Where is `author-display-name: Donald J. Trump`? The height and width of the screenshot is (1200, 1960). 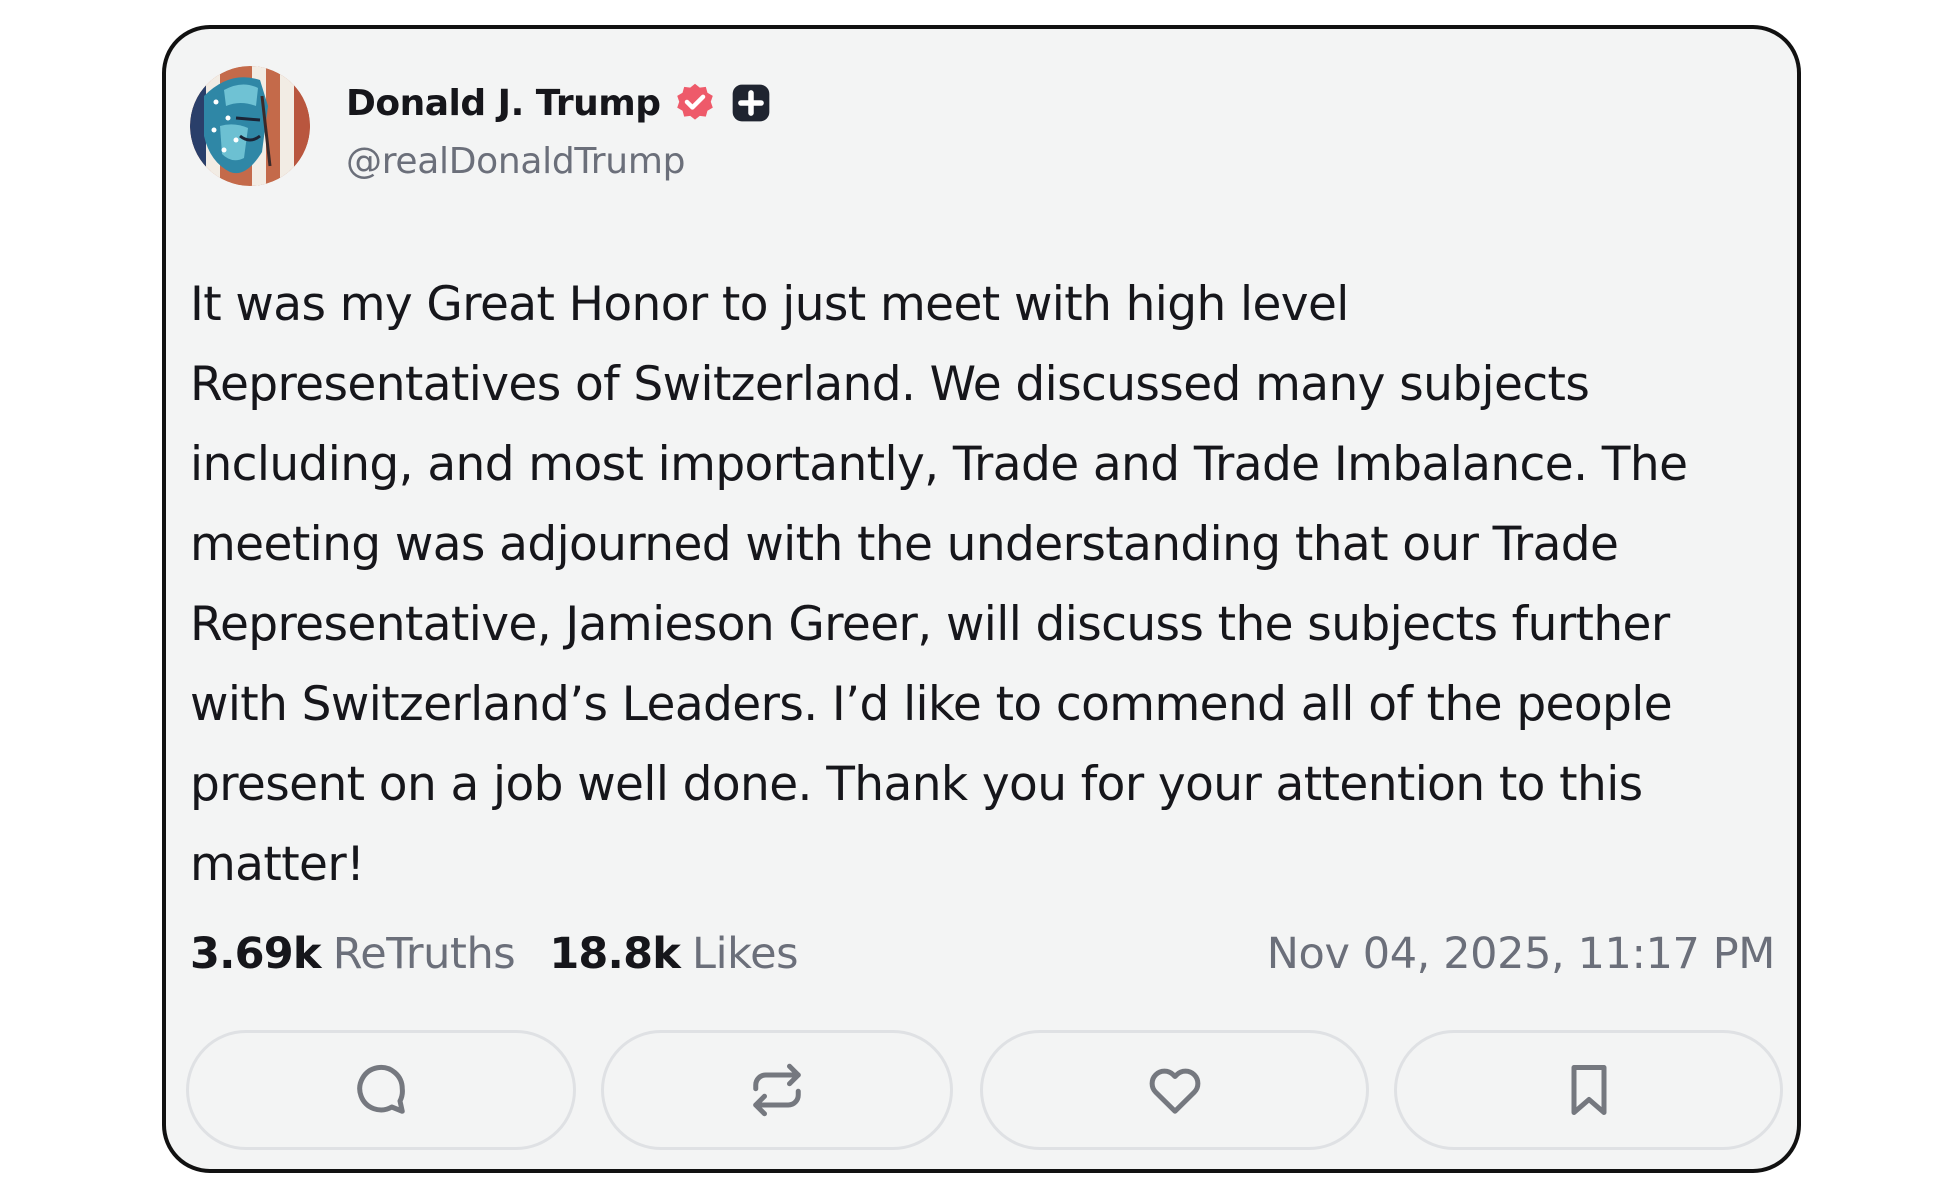
author-display-name: Donald J. Trump is located at coordinates (503, 103).